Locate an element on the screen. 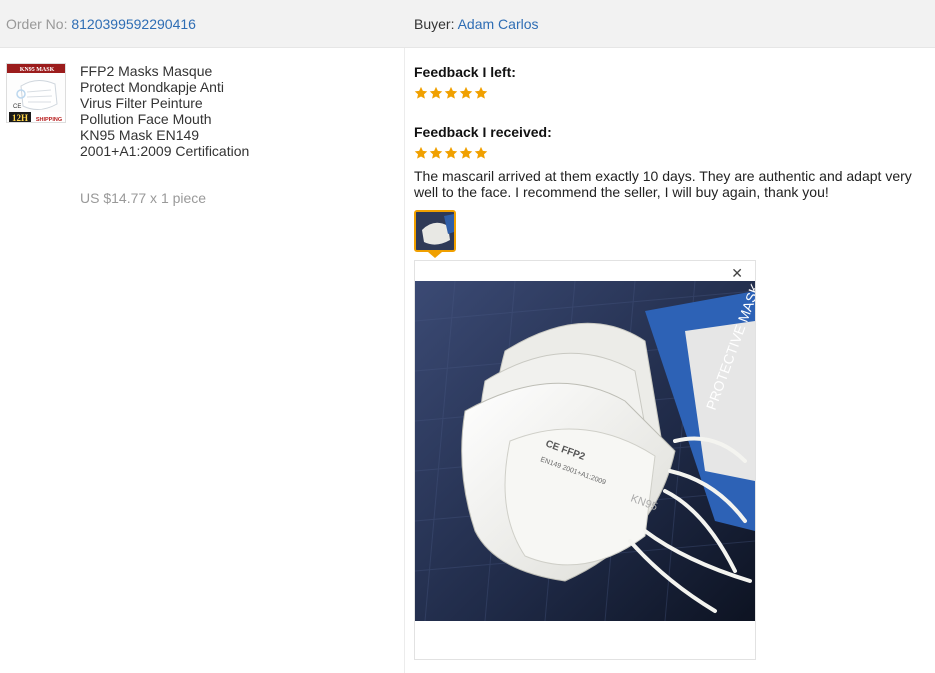 This screenshot has width=935, height=673. thumb-shipping-text: SHIPPING is located at coordinates (49, 120).